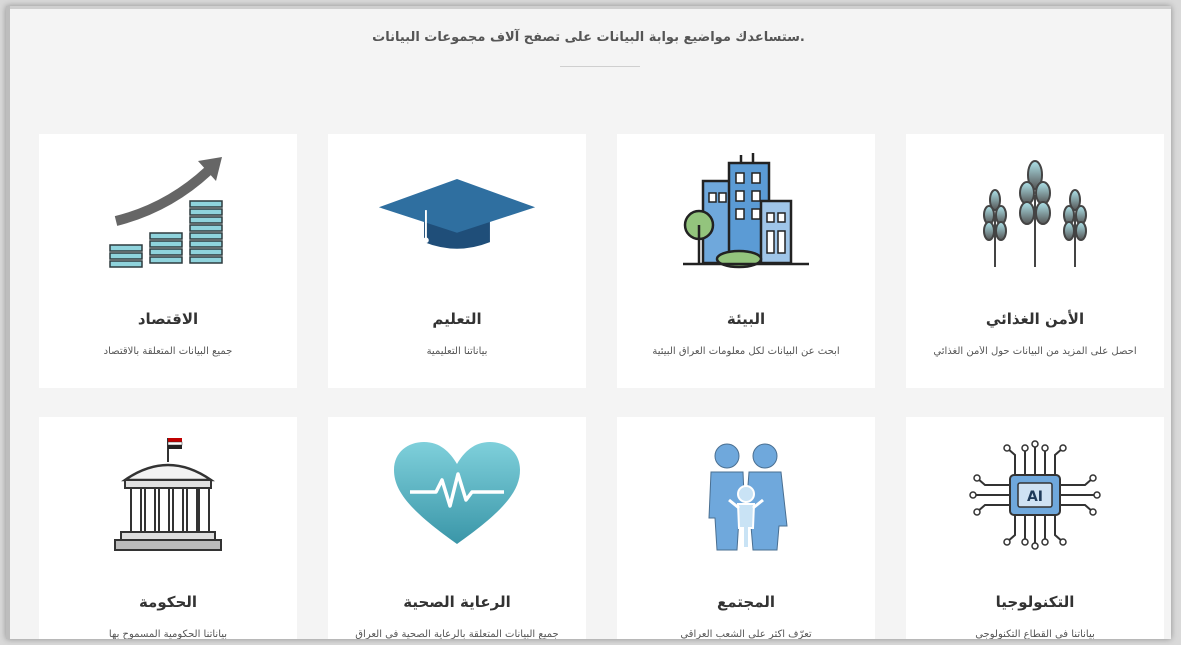 This screenshot has height=645, width=1181. What do you see at coordinates (1035, 602) in the screenshot?
I see `topic-title: التكنولوجيا` at bounding box center [1035, 602].